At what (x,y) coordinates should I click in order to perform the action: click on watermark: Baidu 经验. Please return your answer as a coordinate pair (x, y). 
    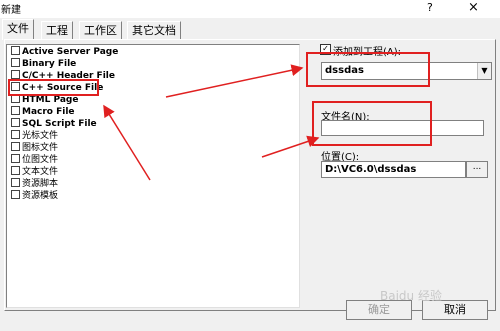
    Looking at the image, I should click on (411, 296).